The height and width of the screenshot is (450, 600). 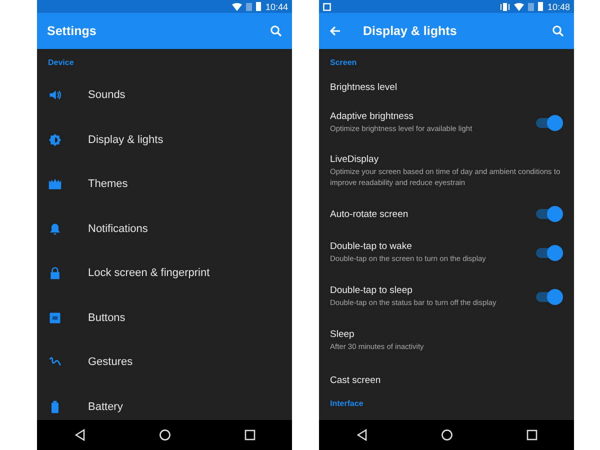 I want to click on setting-title: Auto-rotate screen, so click(x=432, y=214).